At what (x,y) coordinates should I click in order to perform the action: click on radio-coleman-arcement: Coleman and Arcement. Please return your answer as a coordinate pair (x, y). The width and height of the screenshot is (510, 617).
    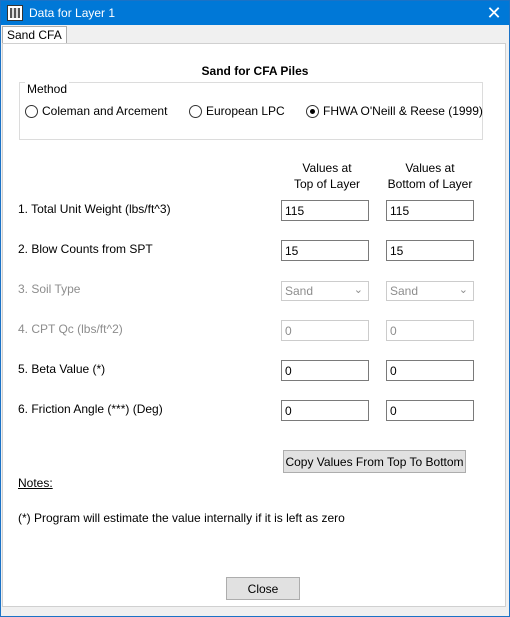
    Looking at the image, I should click on (96, 111).